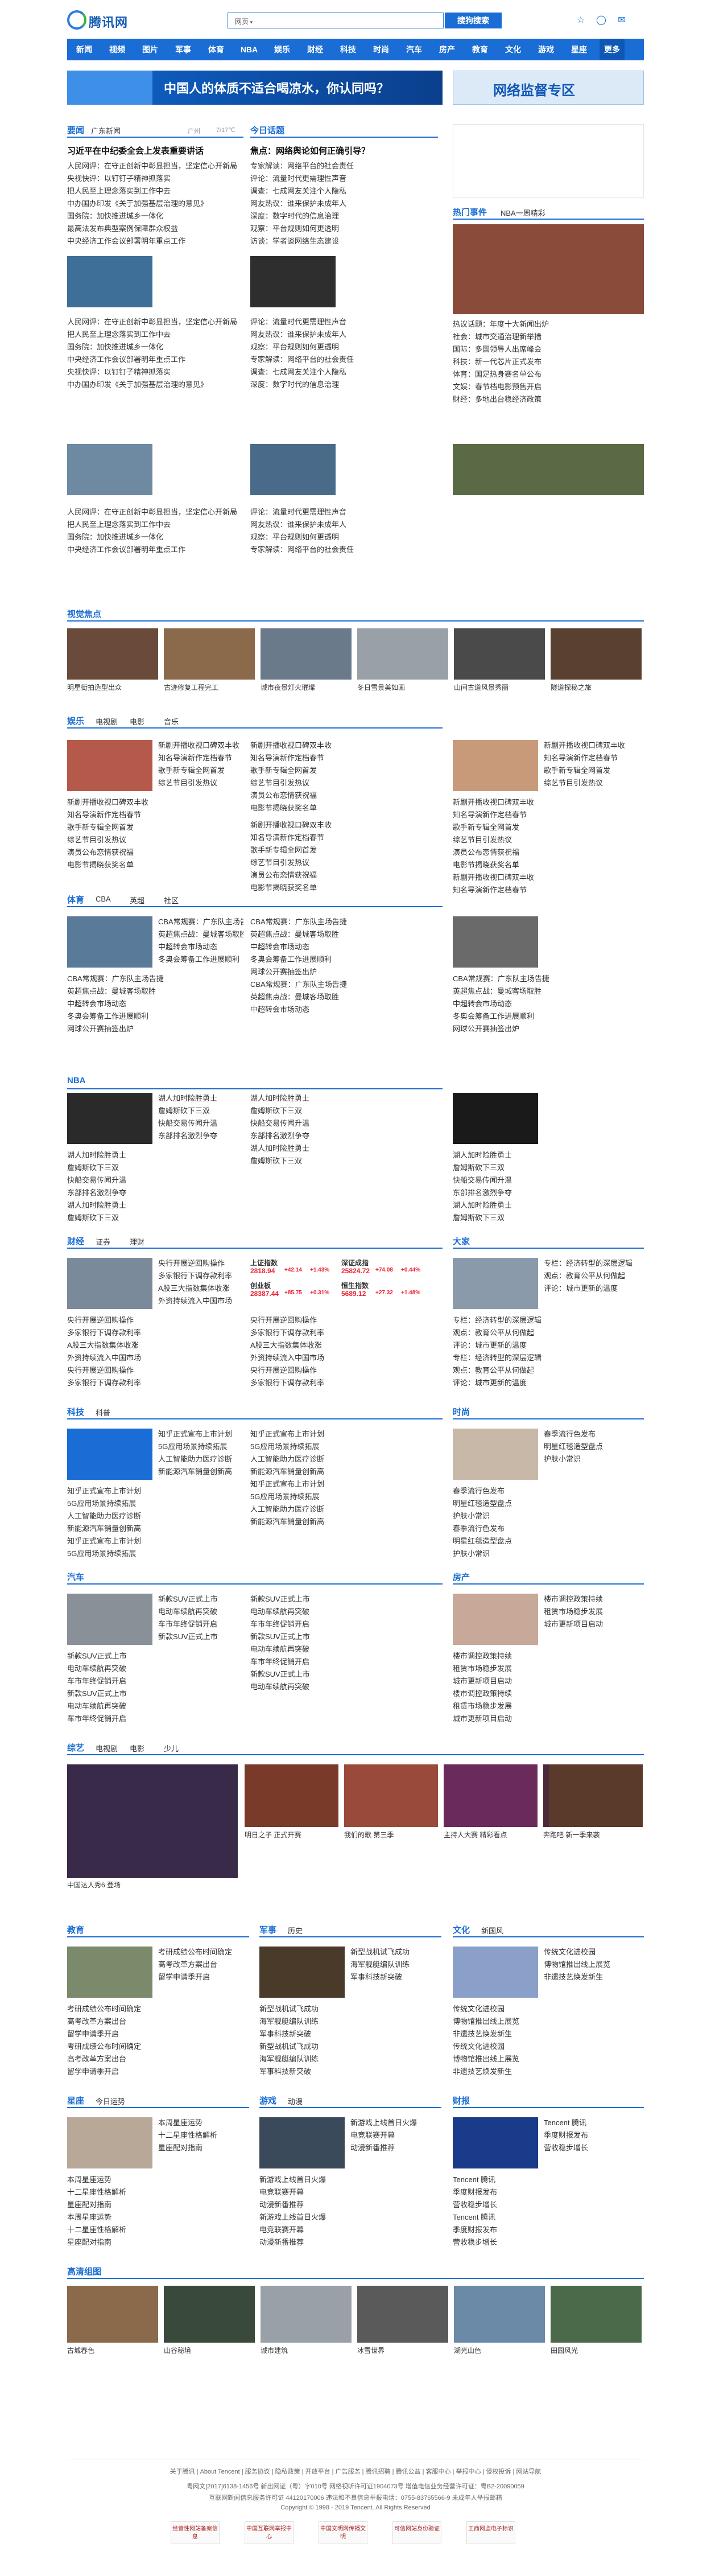  I want to click on footer-badge: 中国互联网举报中心, so click(269, 2532).